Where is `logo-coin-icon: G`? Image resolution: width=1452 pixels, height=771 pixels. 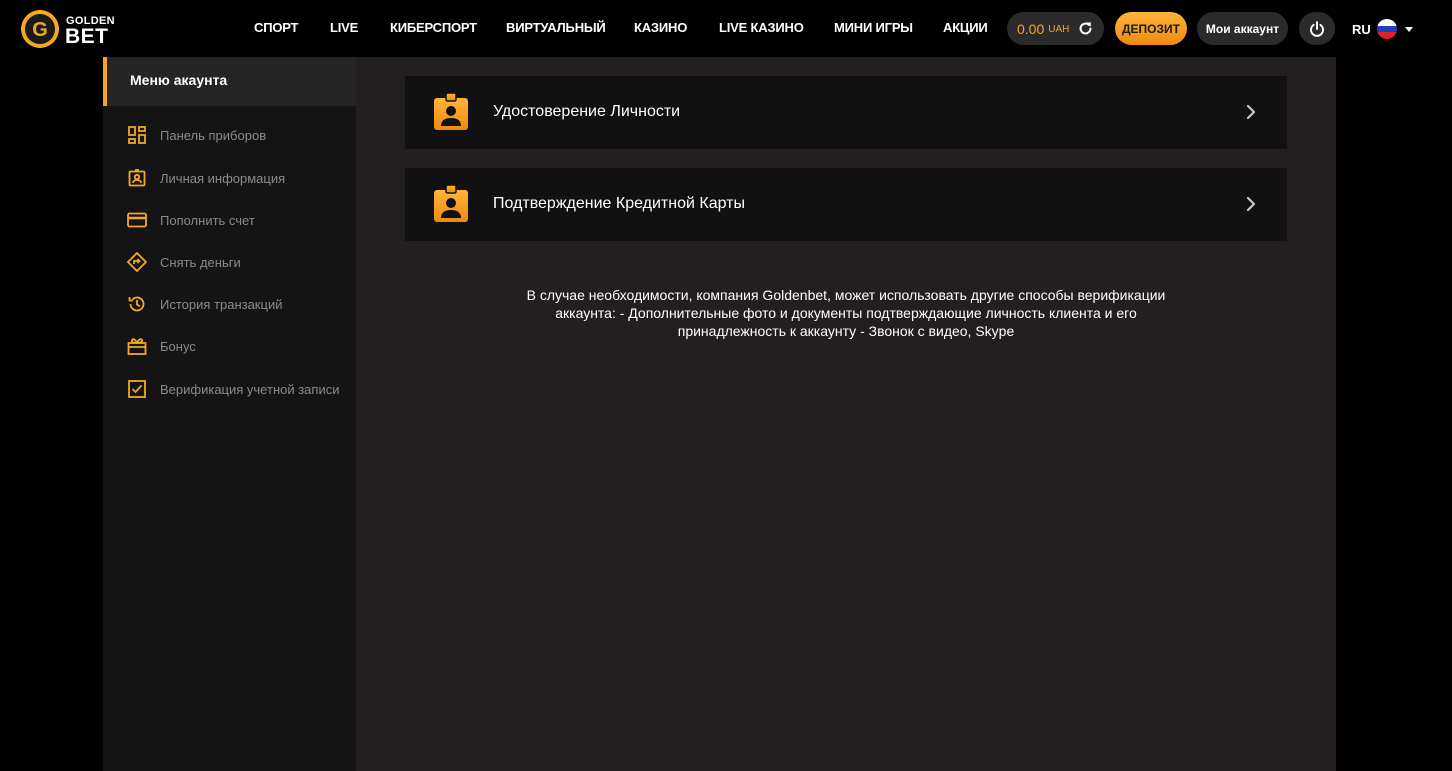 logo-coin-icon: G is located at coordinates (40, 29).